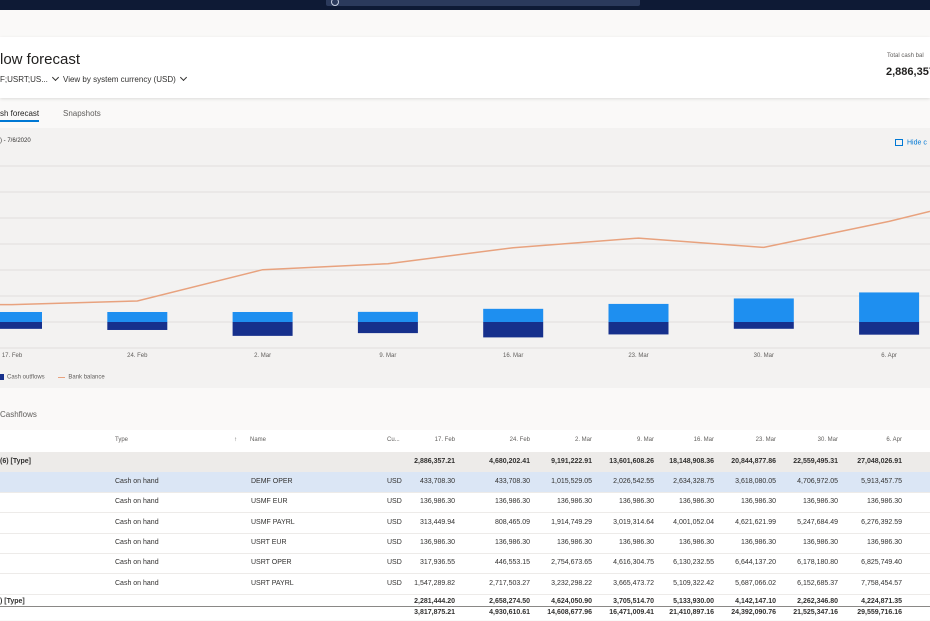  Describe the element at coordinates (483, 3) in the screenshot. I see `search-box` at that location.